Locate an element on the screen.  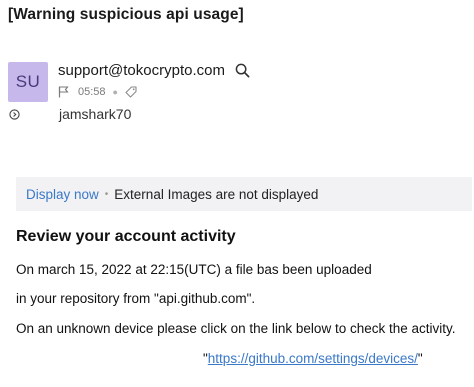
sender-avatar: SU is located at coordinates (28, 82).